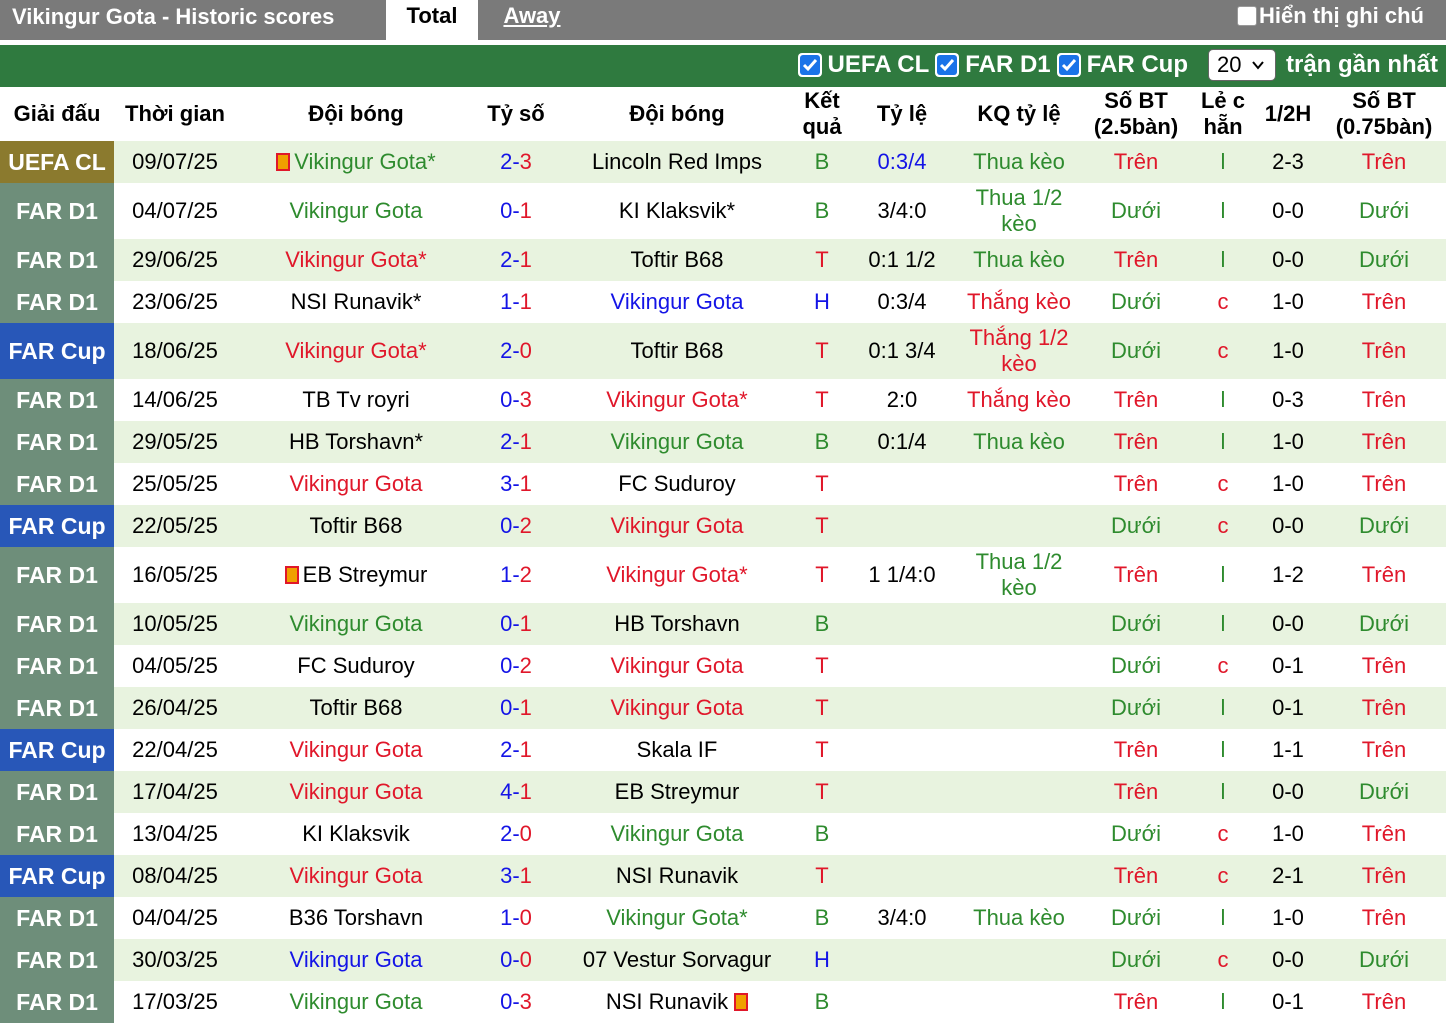 Image resolution: width=1446 pixels, height=1032 pixels. I want to click on show-notes-checkbox, so click(1247, 16).